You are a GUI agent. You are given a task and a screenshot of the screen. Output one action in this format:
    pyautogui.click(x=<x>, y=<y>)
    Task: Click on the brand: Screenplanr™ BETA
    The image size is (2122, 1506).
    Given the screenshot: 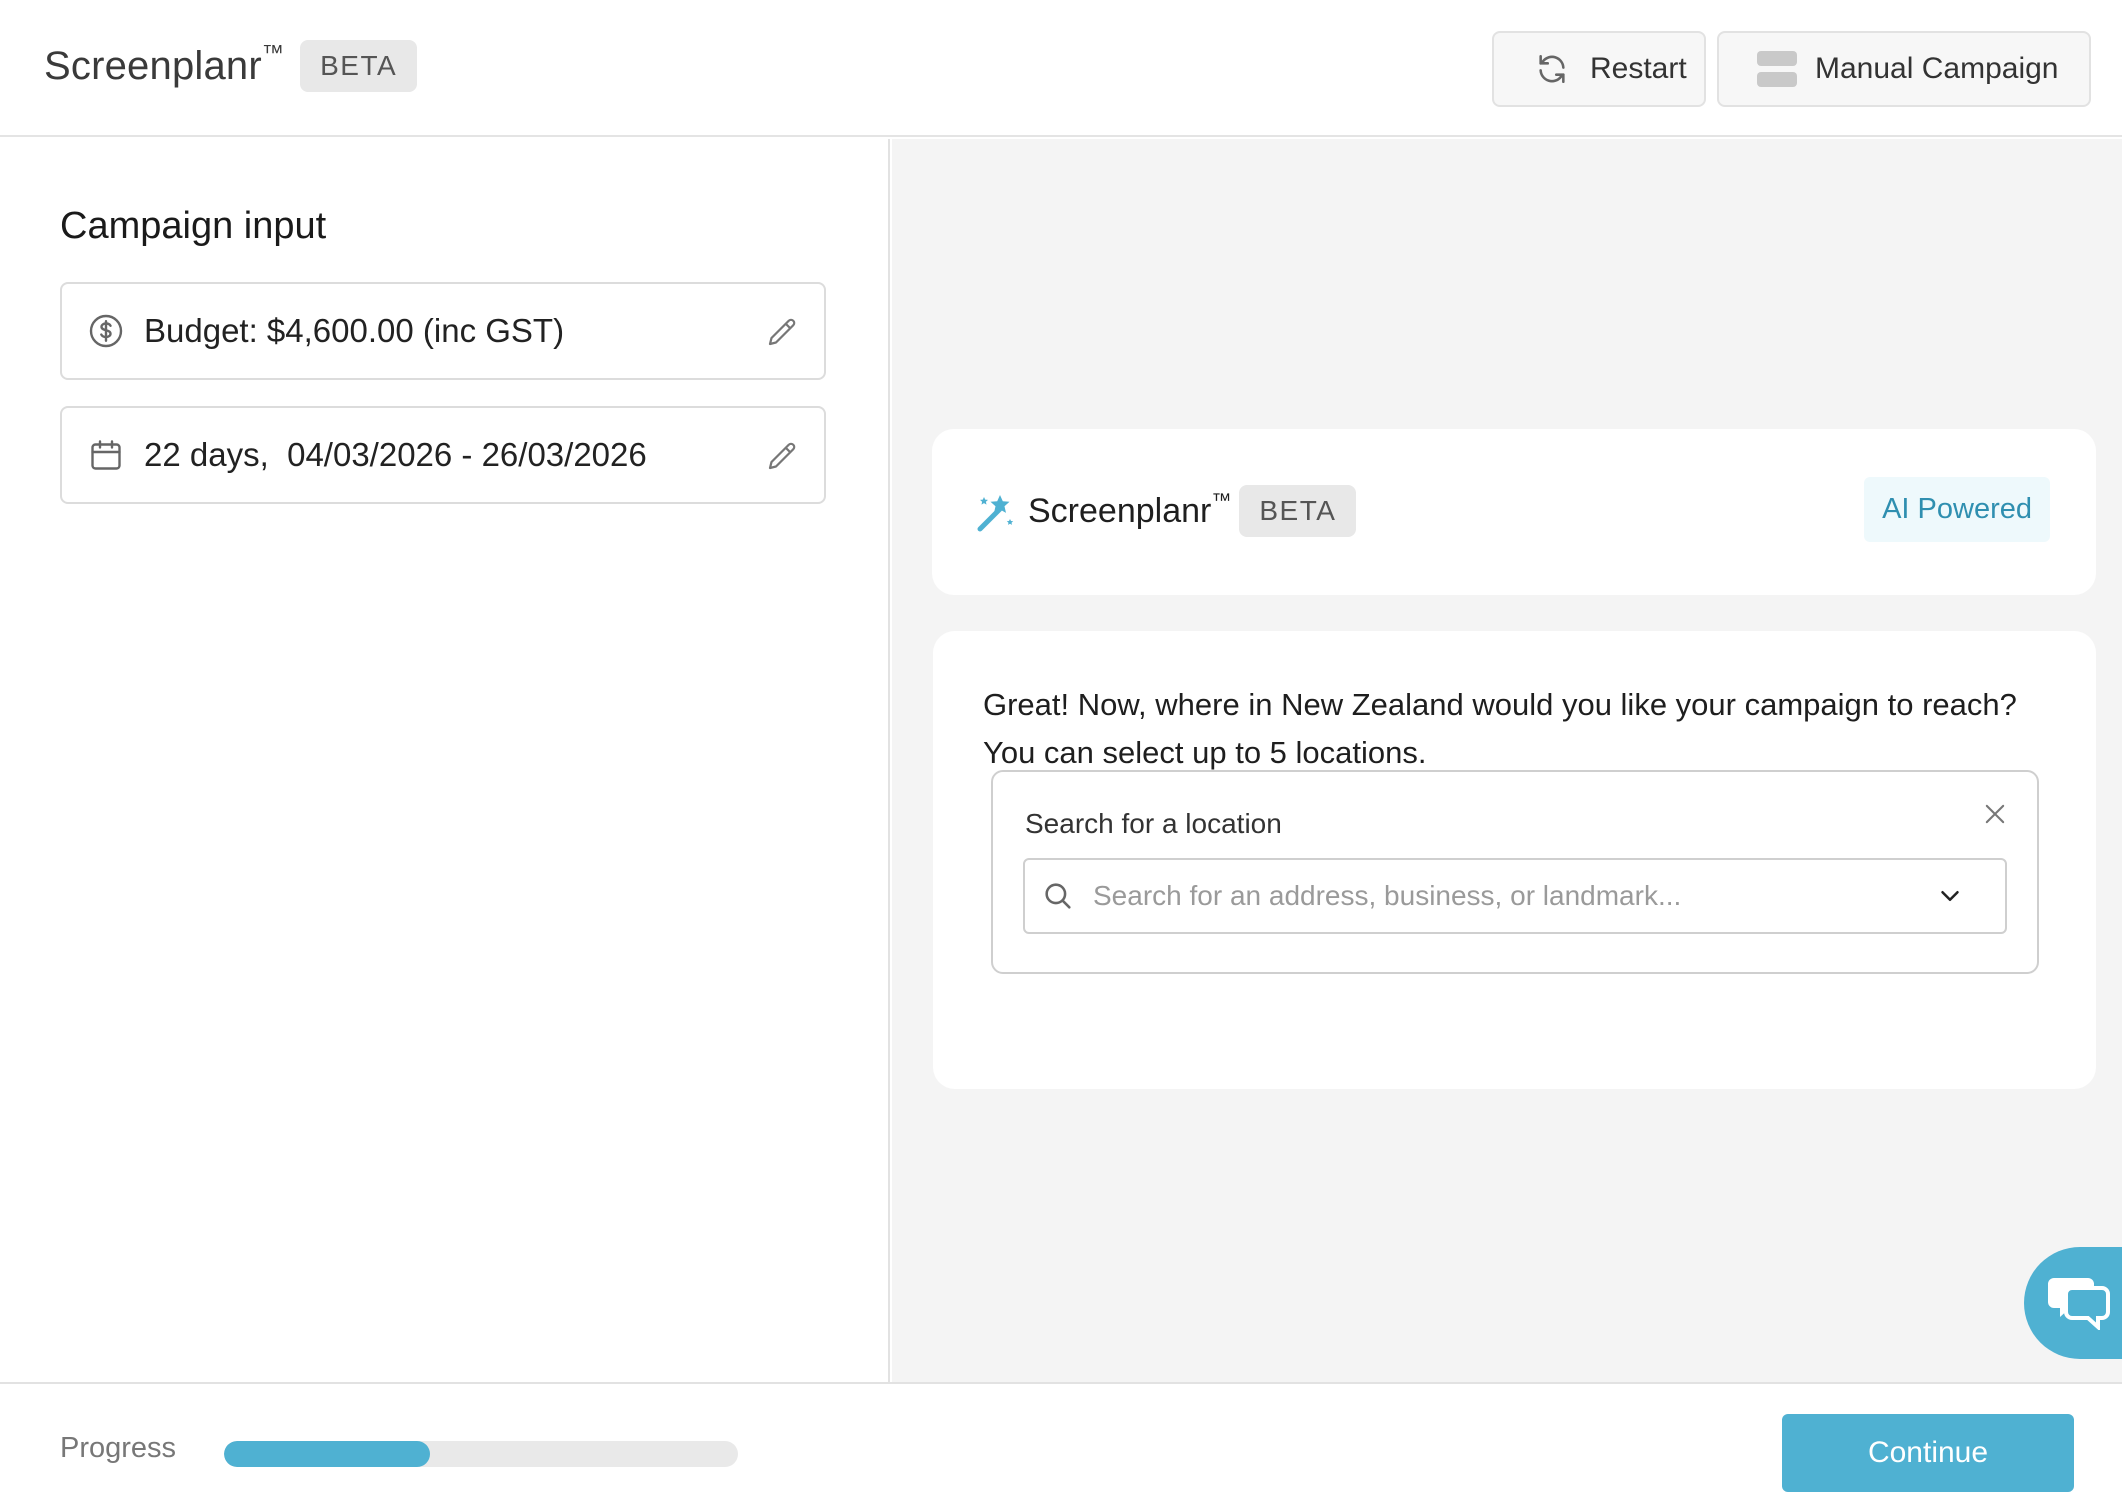 What is the action you would take?
    pyautogui.click(x=231, y=66)
    